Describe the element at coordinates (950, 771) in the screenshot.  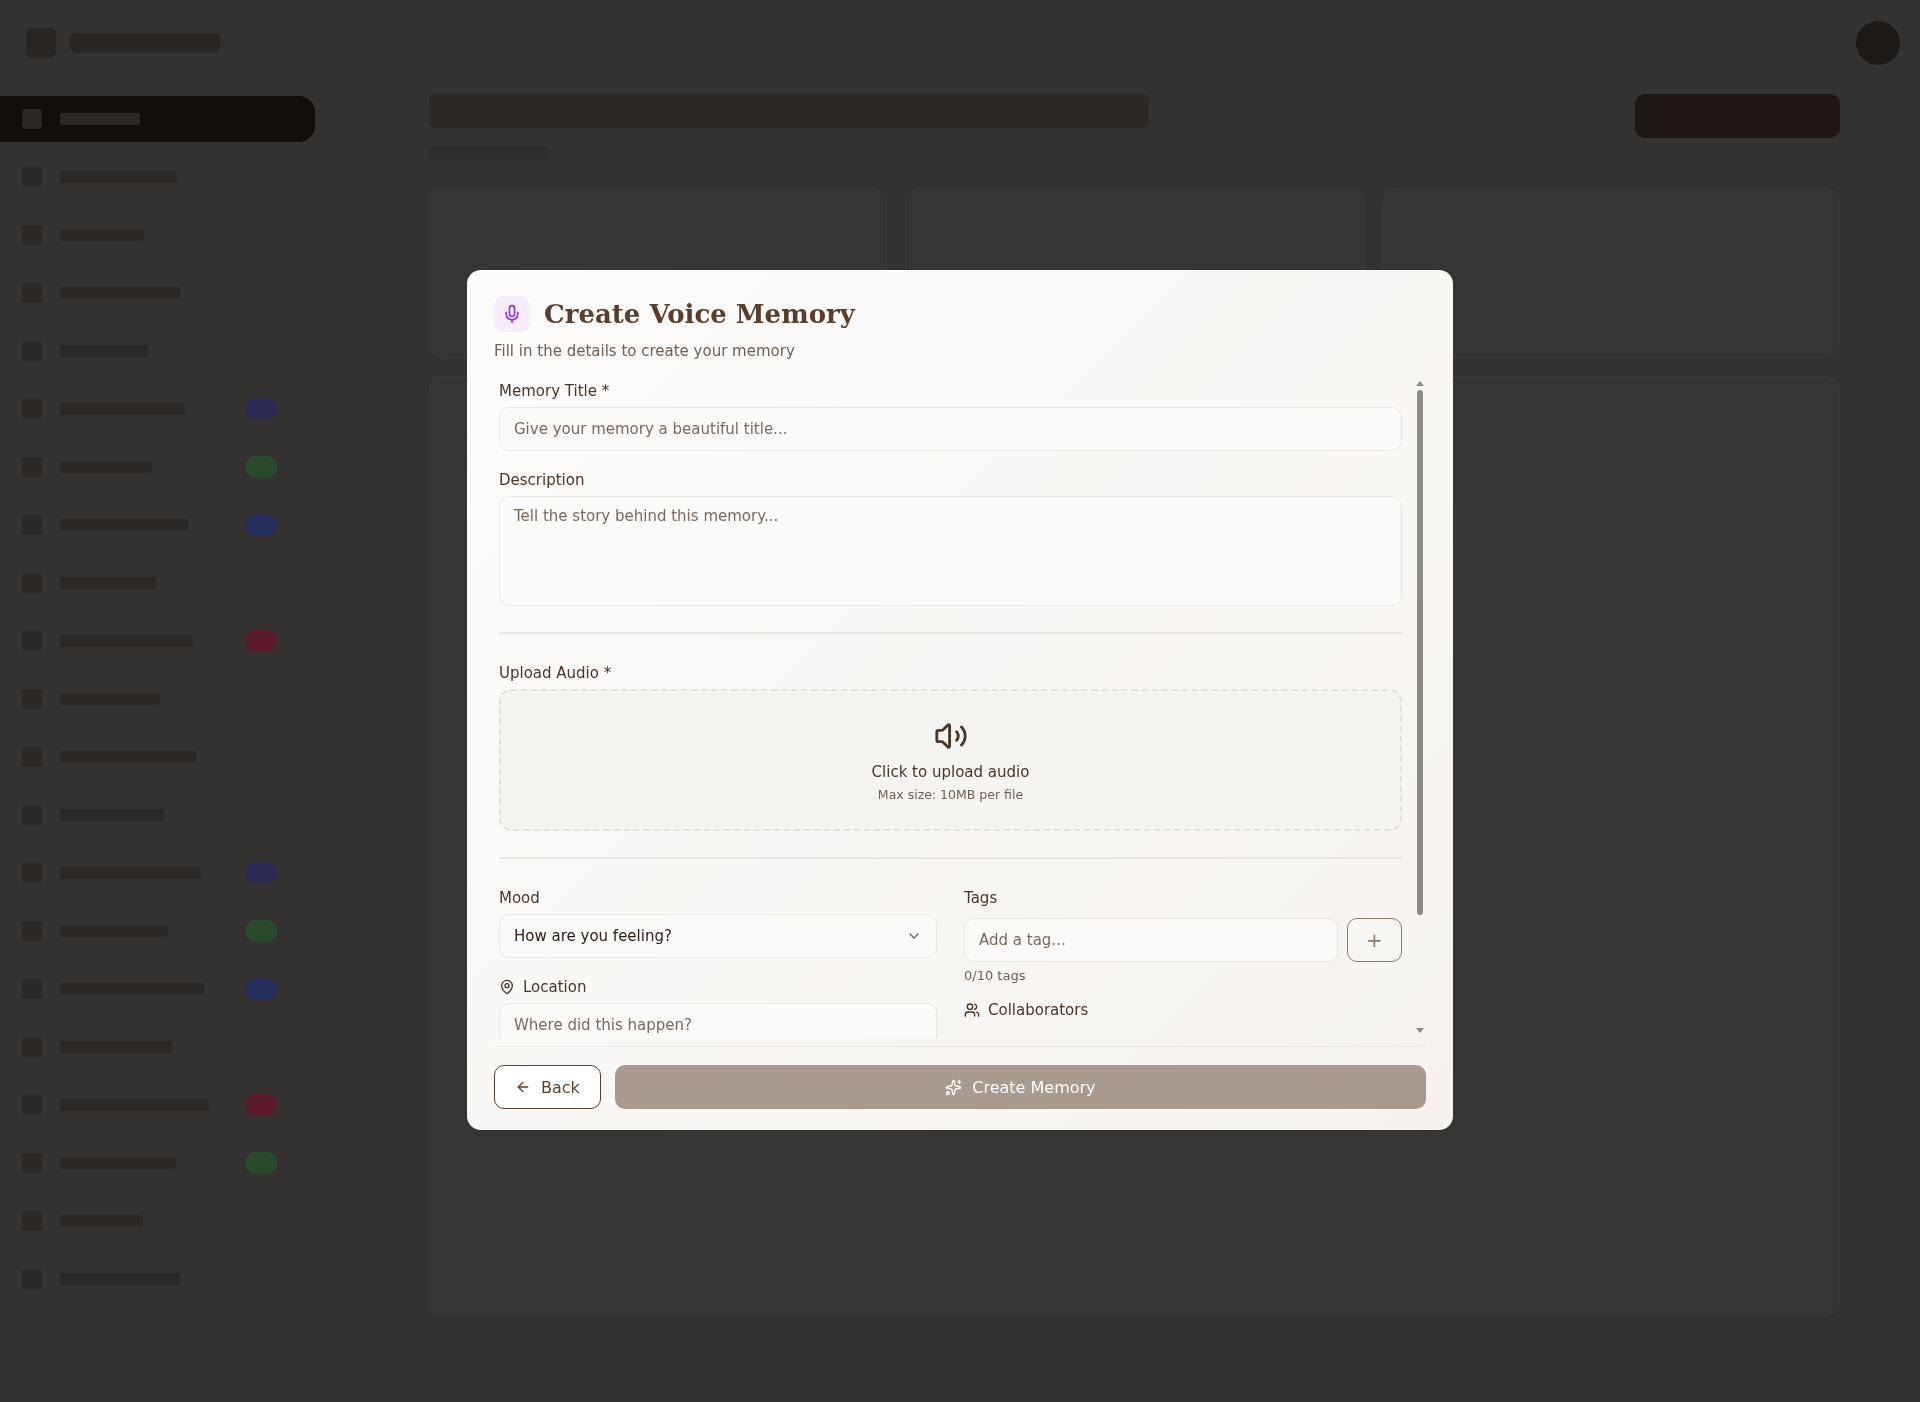
I see `upload-prompt: Click to upload audio` at that location.